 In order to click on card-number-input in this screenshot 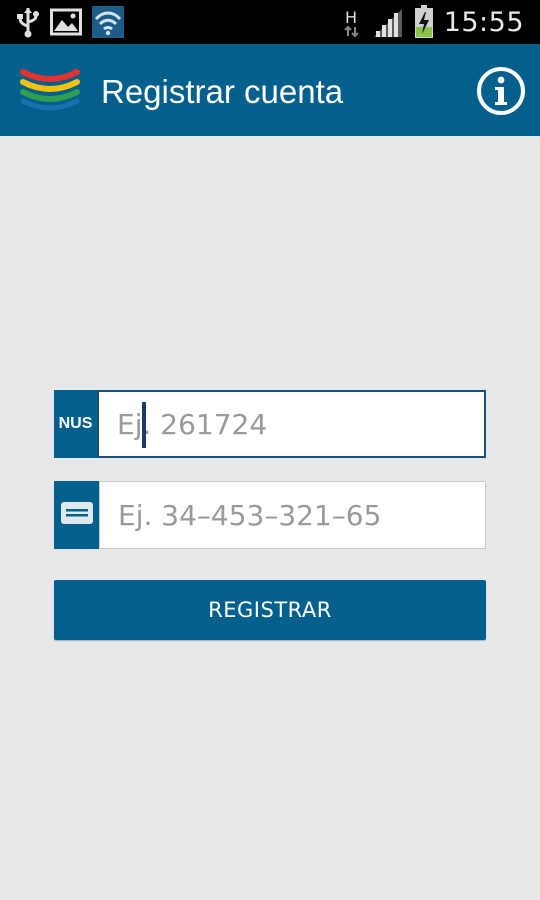, I will do `click(292, 515)`.